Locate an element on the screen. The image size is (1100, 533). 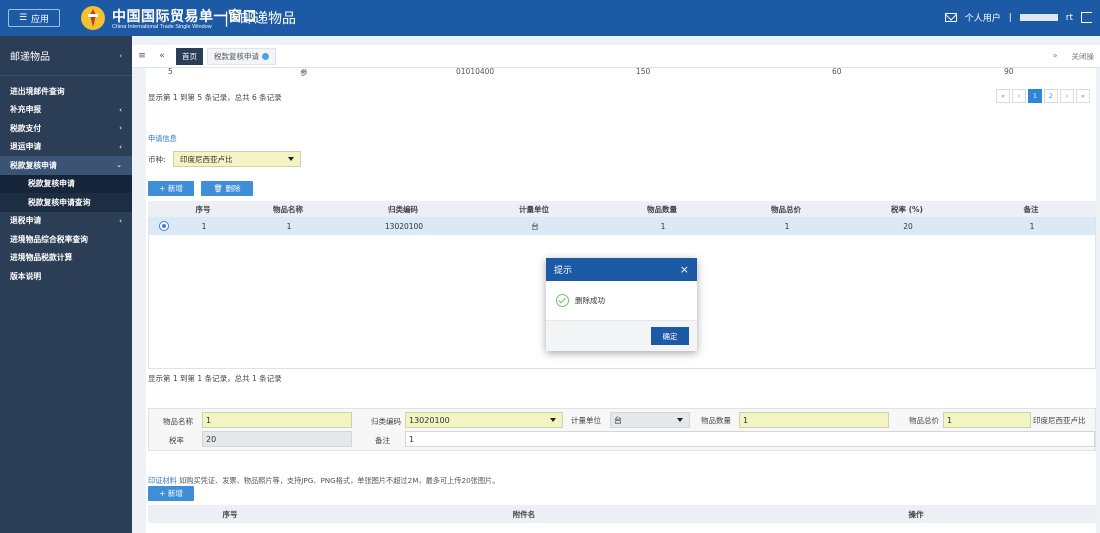
remark-label: 备注 is located at coordinates (382, 440).